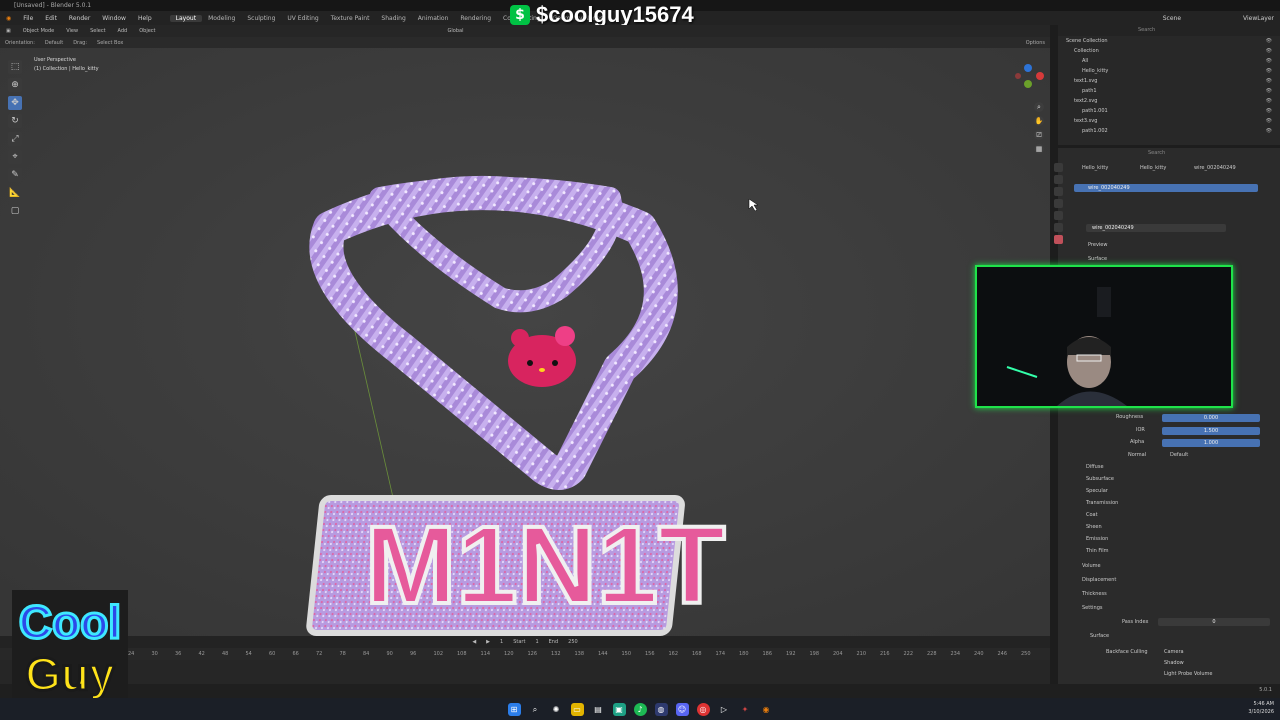 This screenshot has width=1280, height=720. I want to click on view-layer-selector: ViewLayer, so click(1258, 18).